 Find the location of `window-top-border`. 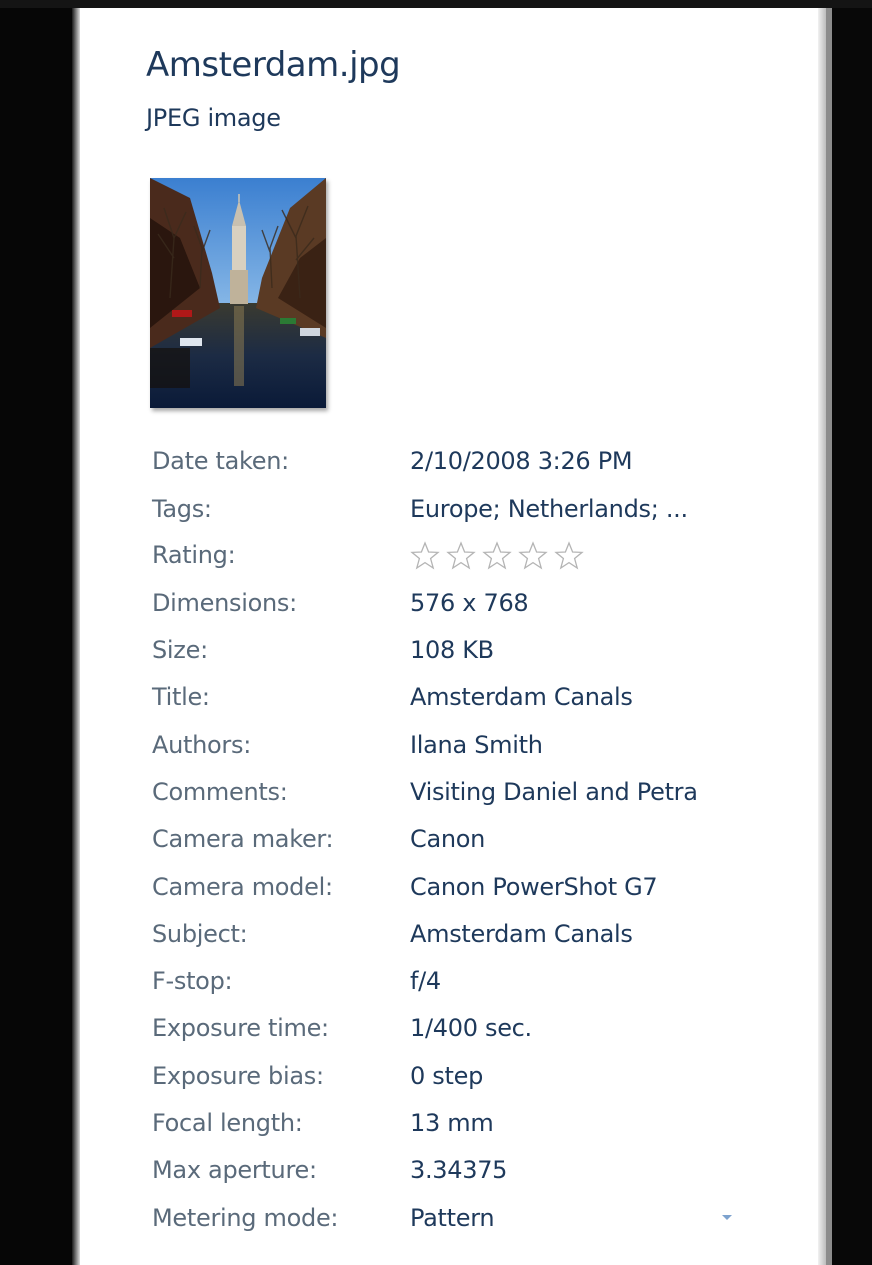

window-top-border is located at coordinates (436, 4).